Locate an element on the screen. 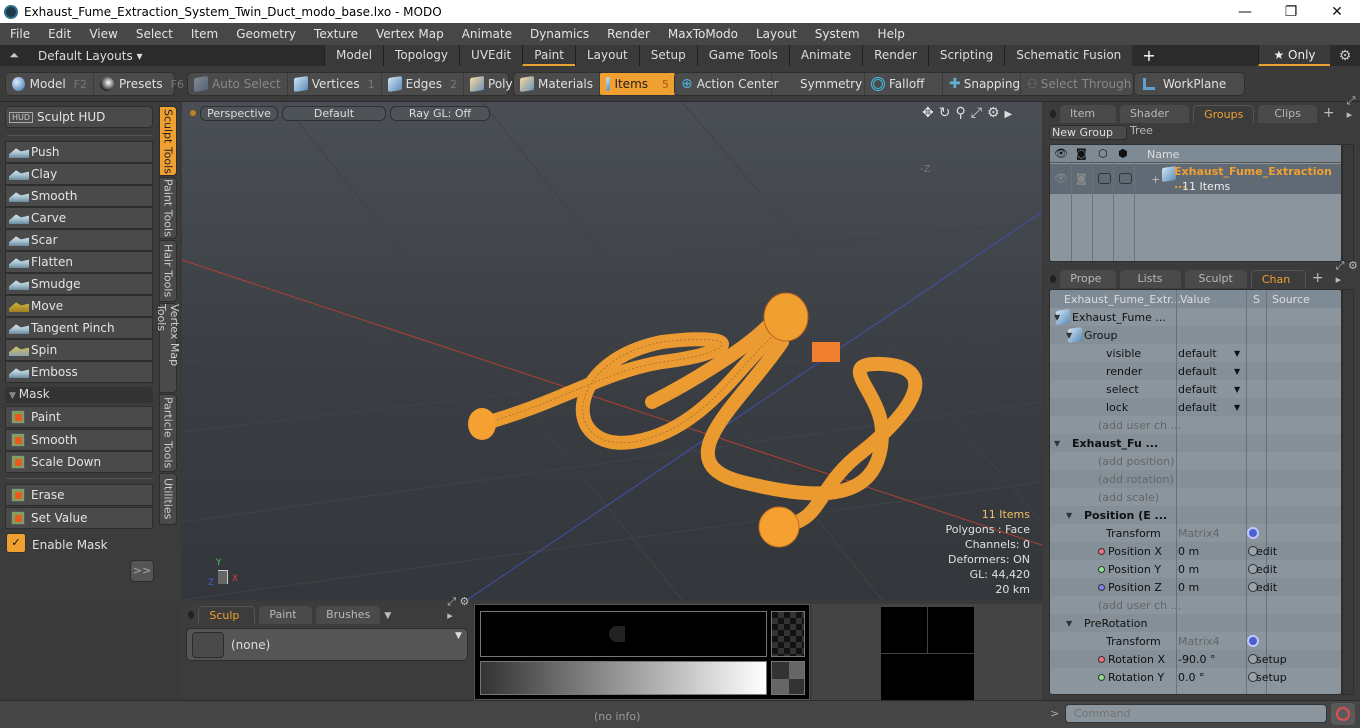 This screenshot has width=1360, height=728. mask-tool-scale-down: Scale Down is located at coordinates (79, 462).